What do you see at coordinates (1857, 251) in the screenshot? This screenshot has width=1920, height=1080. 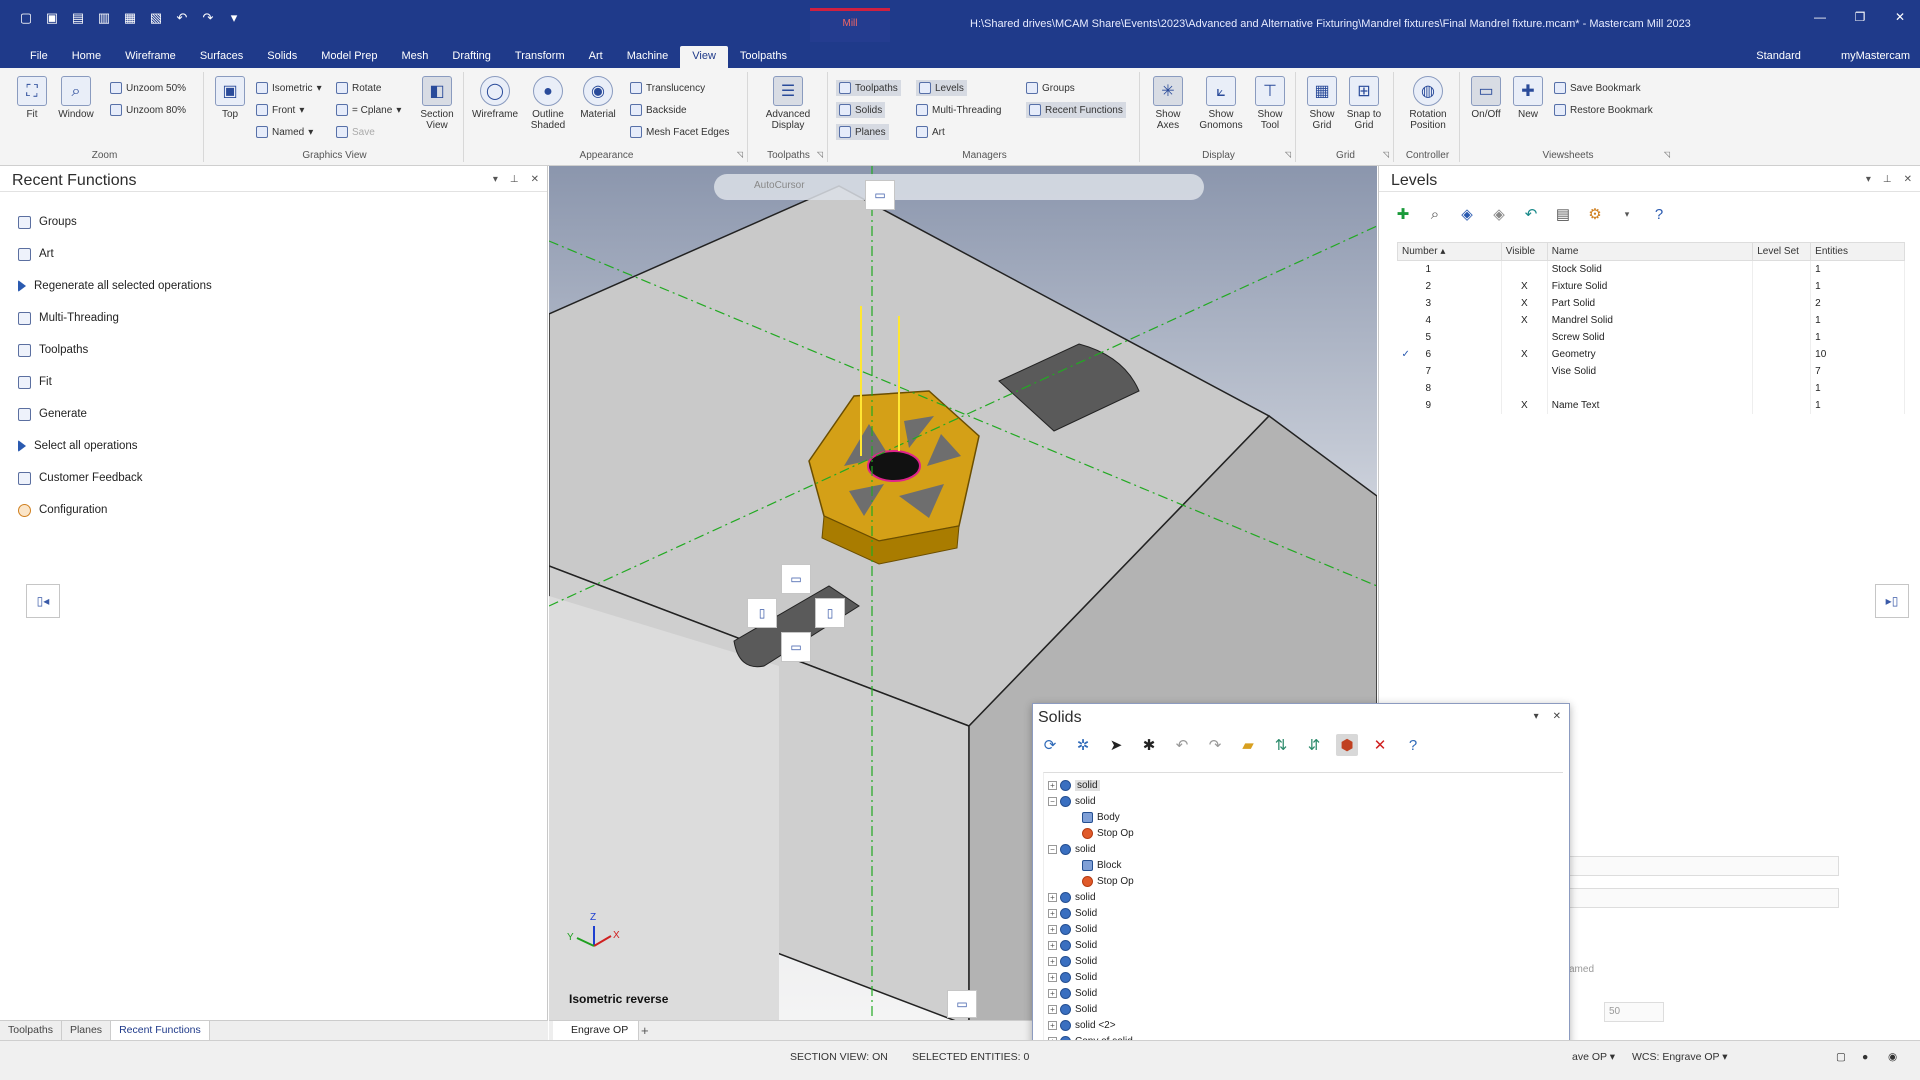 I see `column-header-entities: Entities` at bounding box center [1857, 251].